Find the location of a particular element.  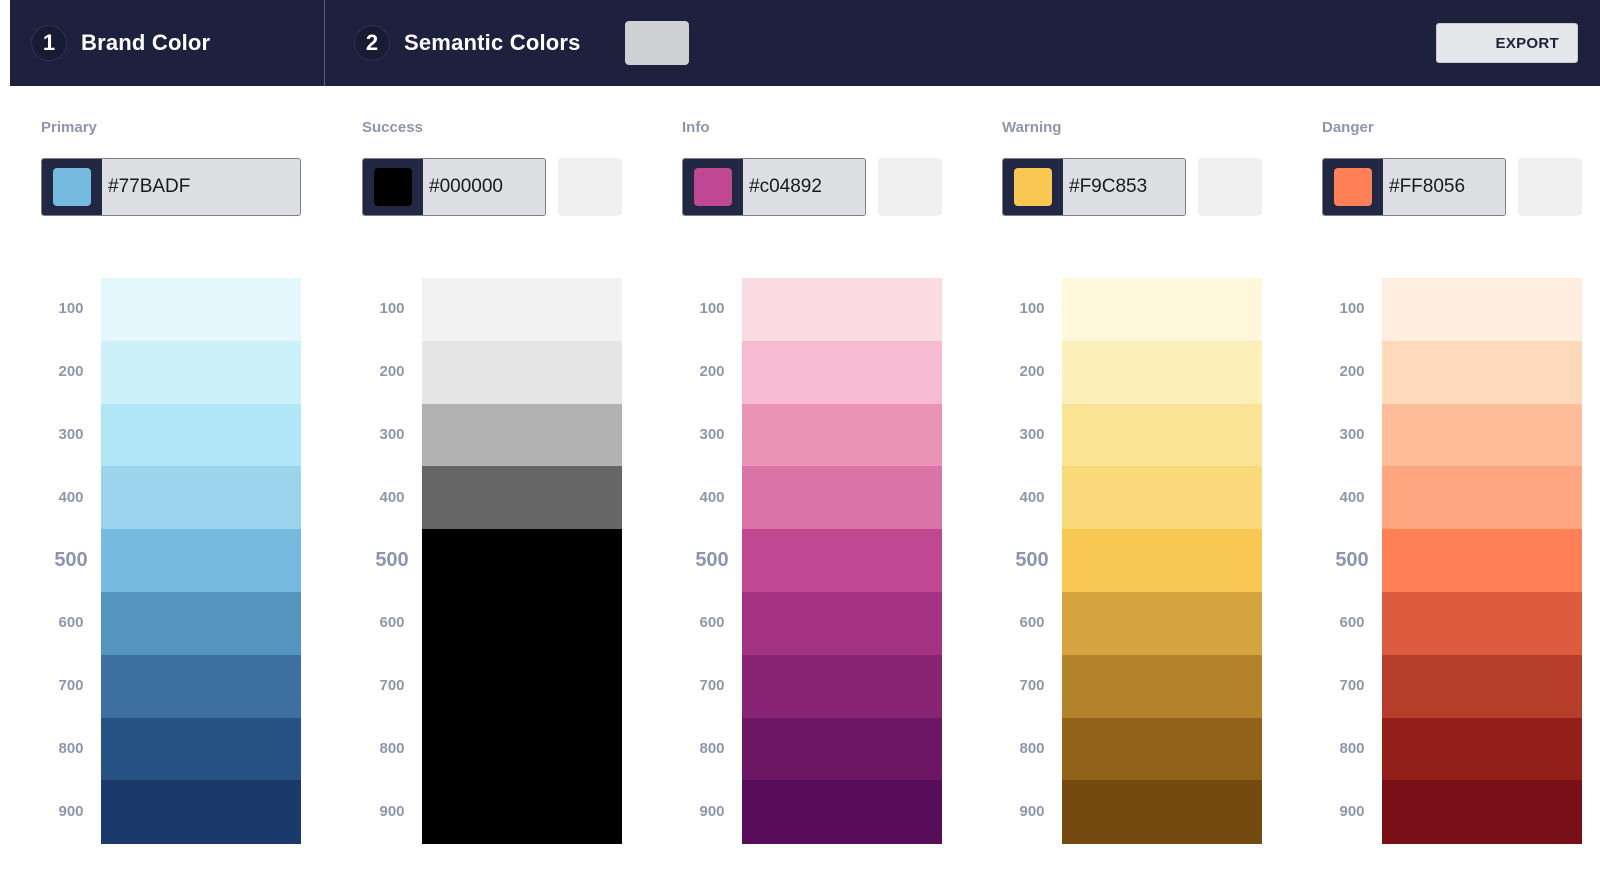

step-semantic-colors: 2 Semantic Colors is located at coordinates (467, 43).